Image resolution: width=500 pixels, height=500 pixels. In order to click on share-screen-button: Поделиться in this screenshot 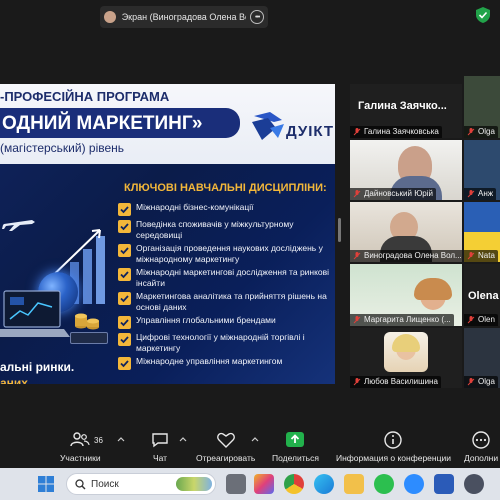, I will do `click(295, 446)`.